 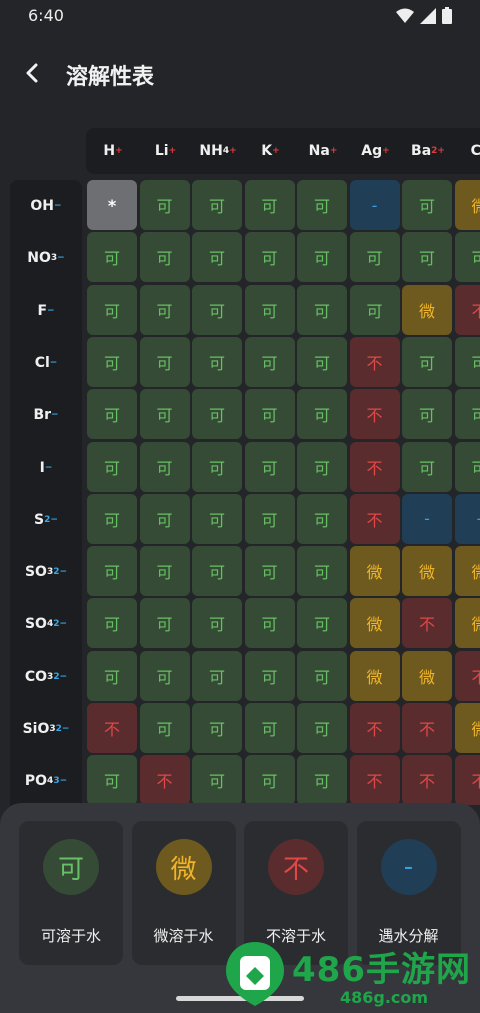 What do you see at coordinates (112, 205) in the screenshot?
I see `table-cell: *` at bounding box center [112, 205].